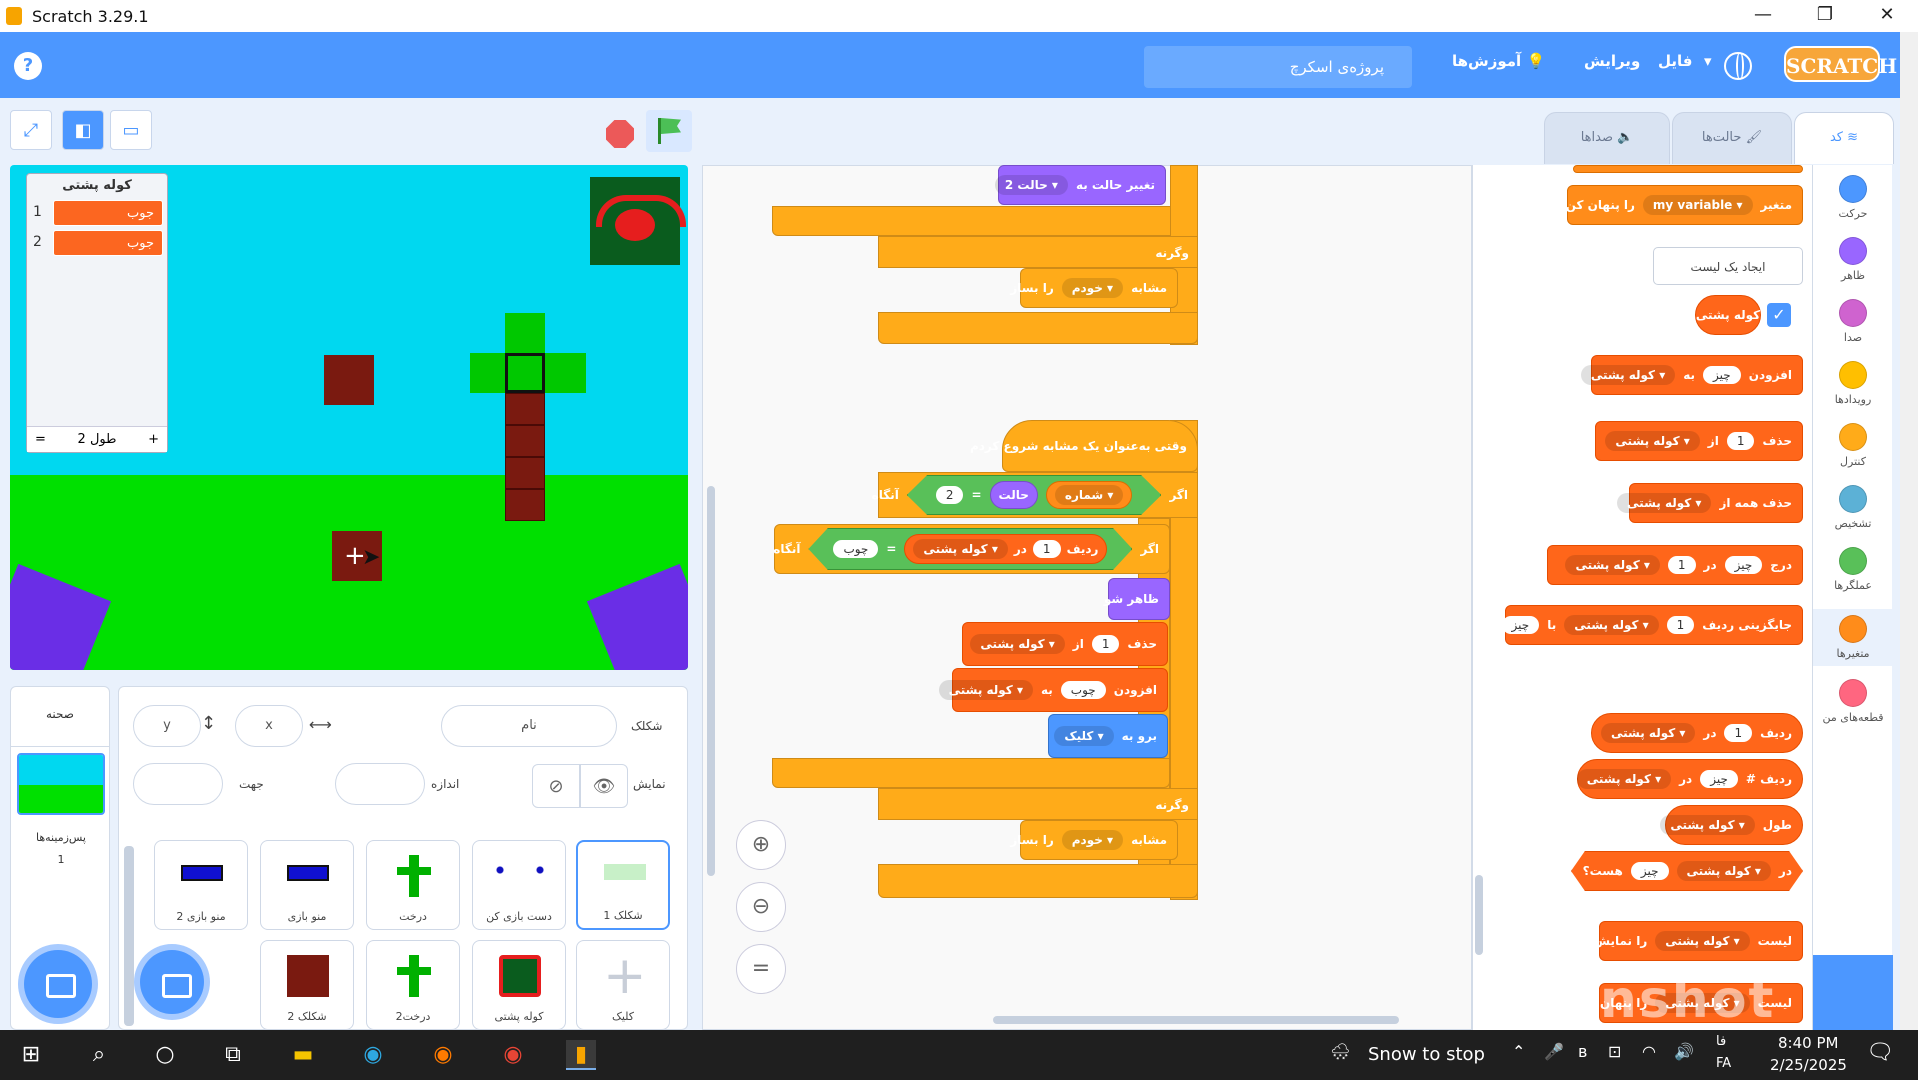 The image size is (1918, 1080). I want to click on scratch-logo: SCRATCH, so click(1840, 64).